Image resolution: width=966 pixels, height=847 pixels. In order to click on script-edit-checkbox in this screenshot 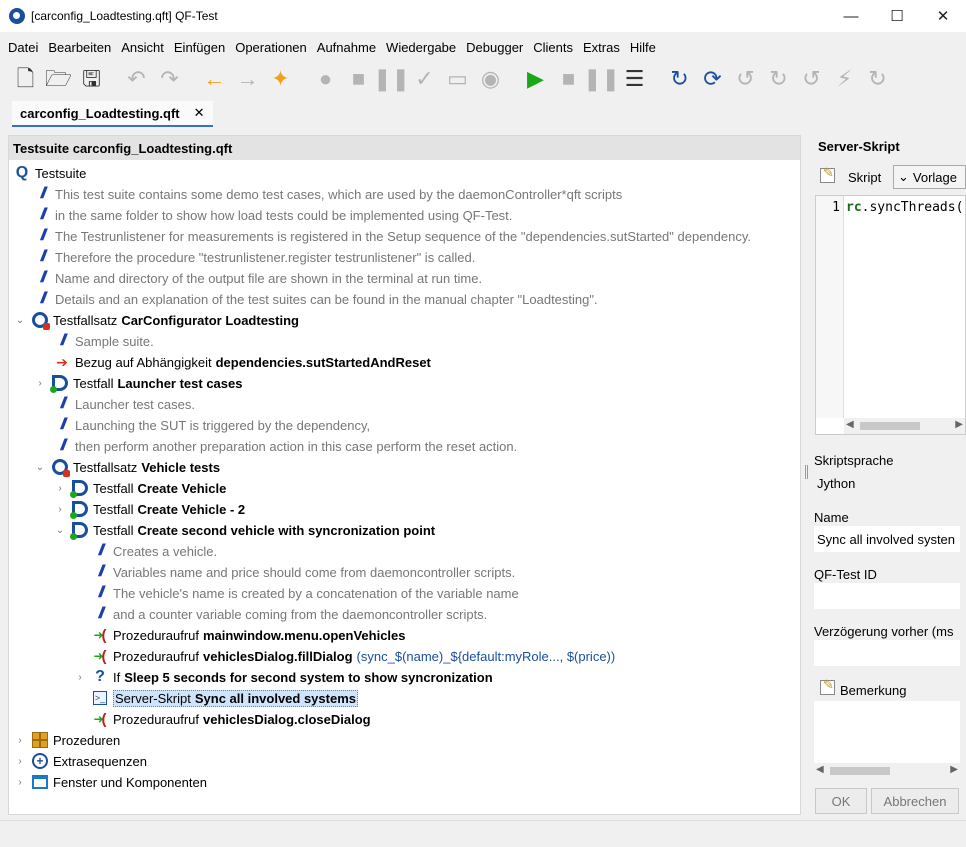, I will do `click(827, 174)`.